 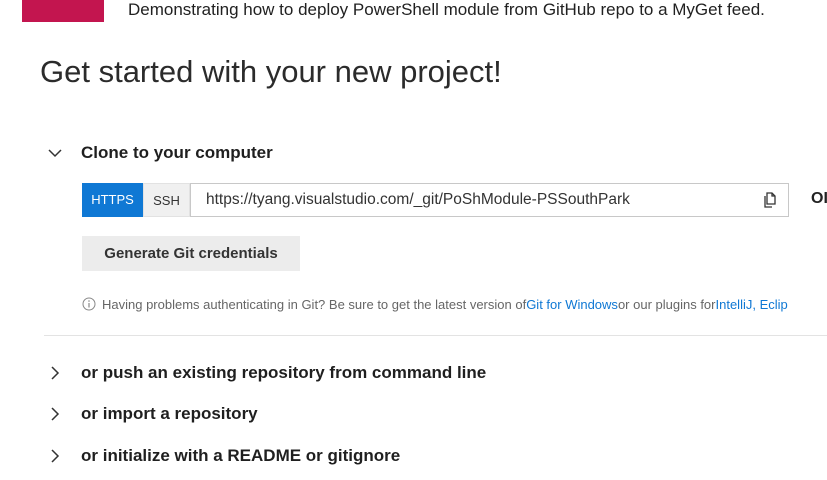 What do you see at coordinates (112, 200) in the screenshot?
I see `https-toggle-button: HTTPS` at bounding box center [112, 200].